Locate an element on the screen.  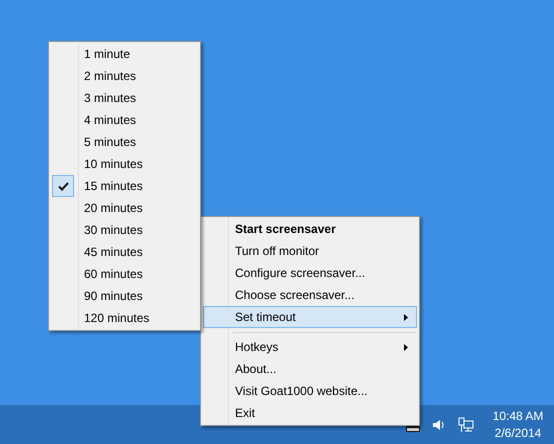
menu-item: 2 minutes is located at coordinates (124, 76).